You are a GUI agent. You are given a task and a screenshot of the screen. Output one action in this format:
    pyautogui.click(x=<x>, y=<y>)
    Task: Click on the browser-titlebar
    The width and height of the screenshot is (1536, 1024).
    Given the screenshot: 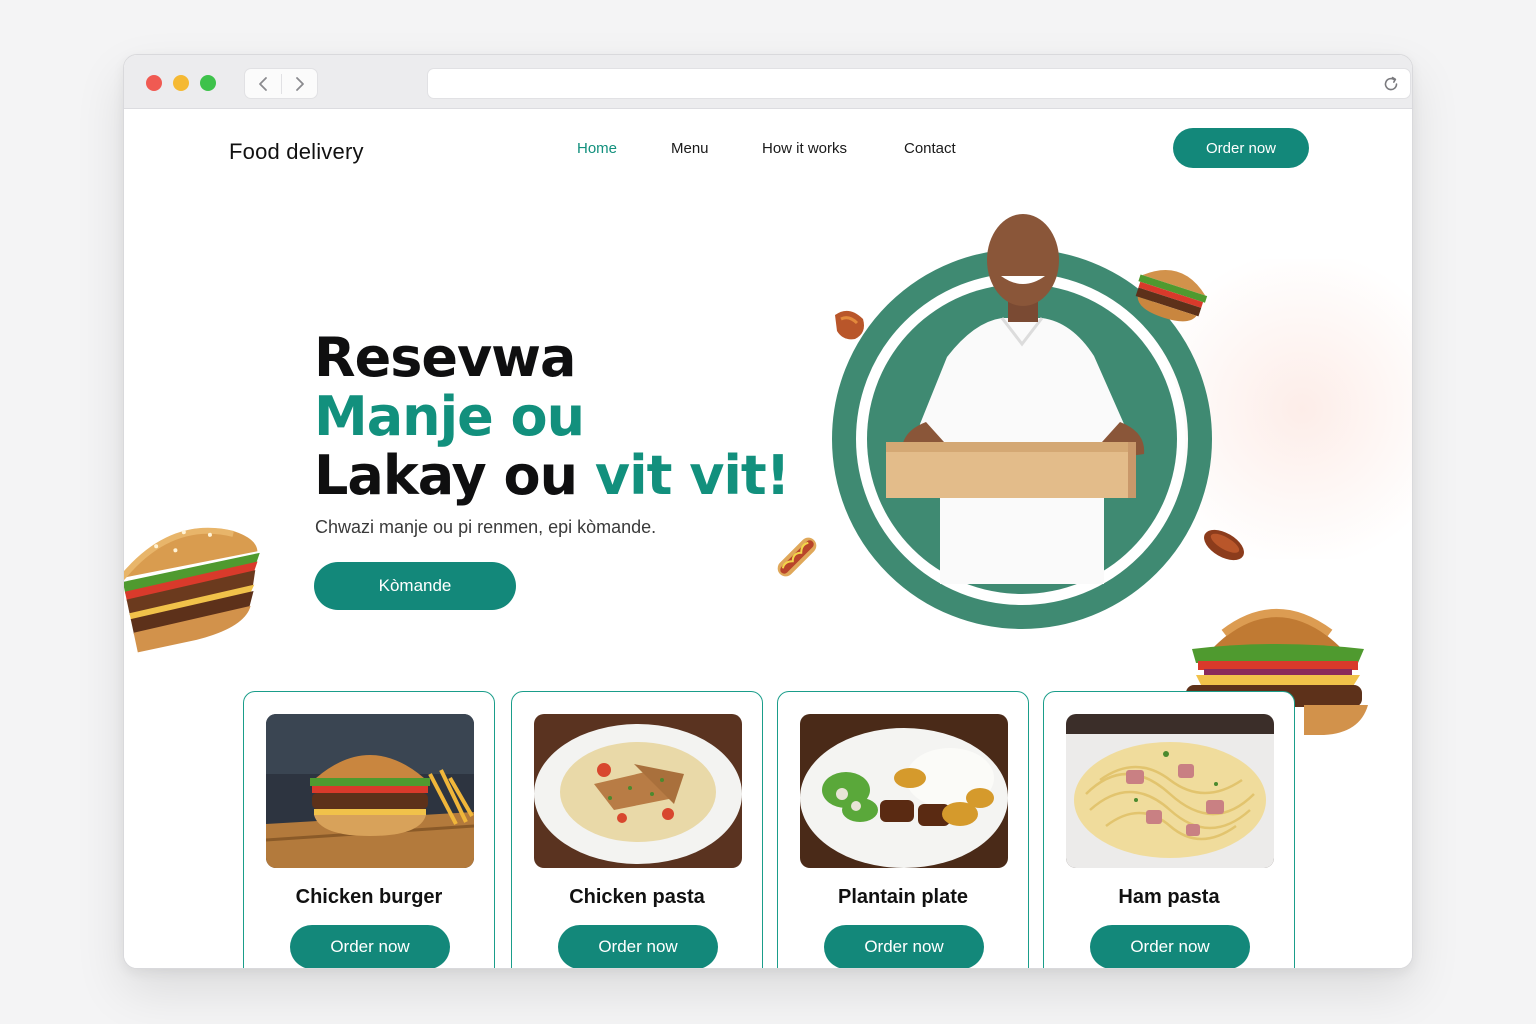 What is the action you would take?
    pyautogui.click(x=768, y=82)
    